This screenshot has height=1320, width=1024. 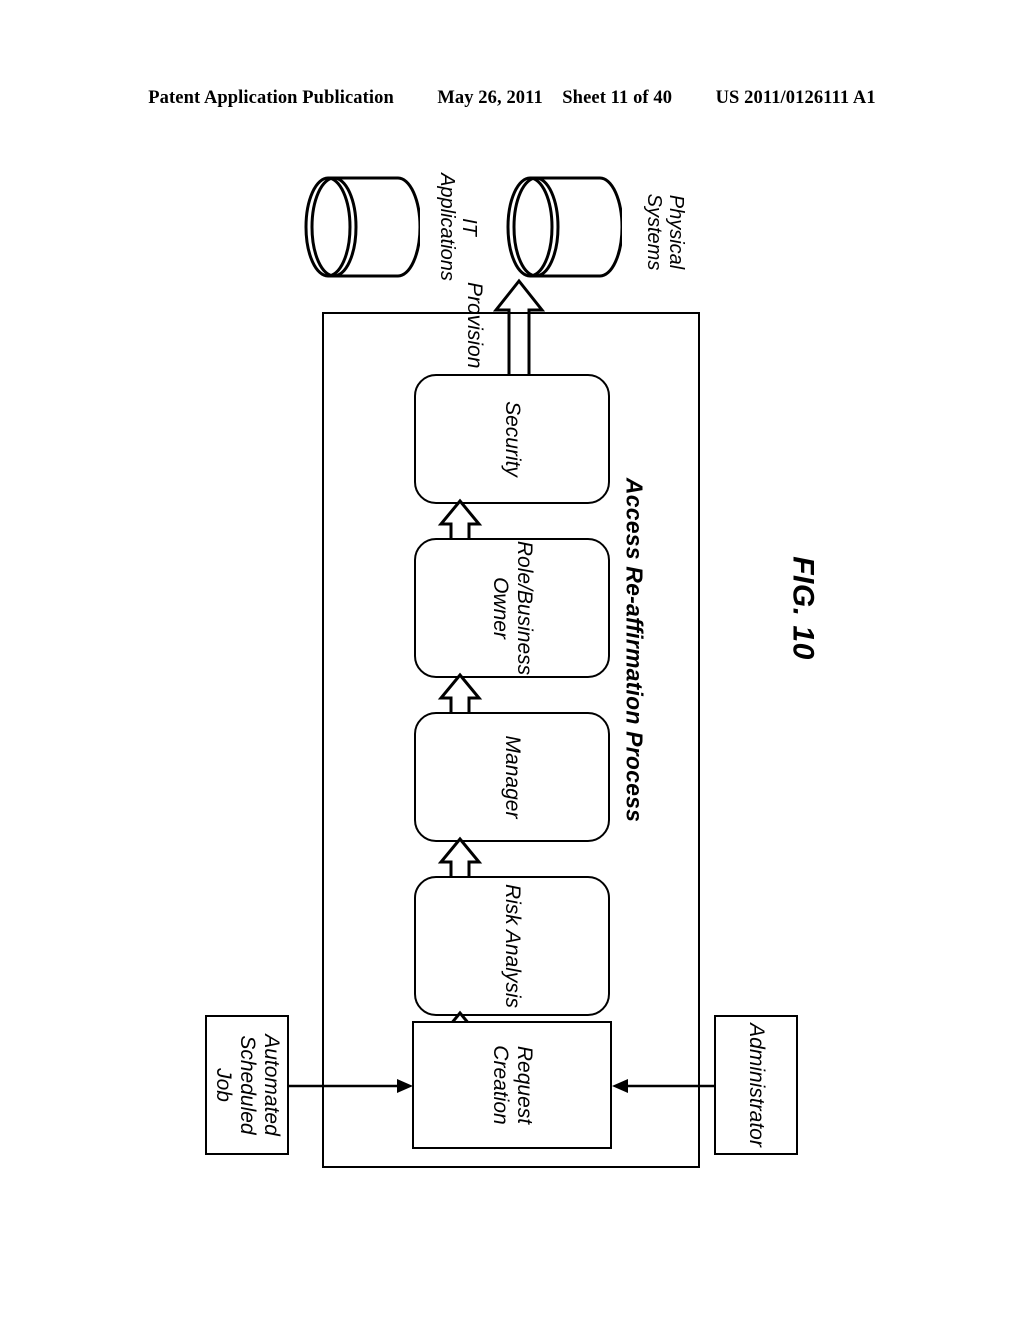 I want to click on physical-systems-label: Physical Systems, so click(x=665, y=232).